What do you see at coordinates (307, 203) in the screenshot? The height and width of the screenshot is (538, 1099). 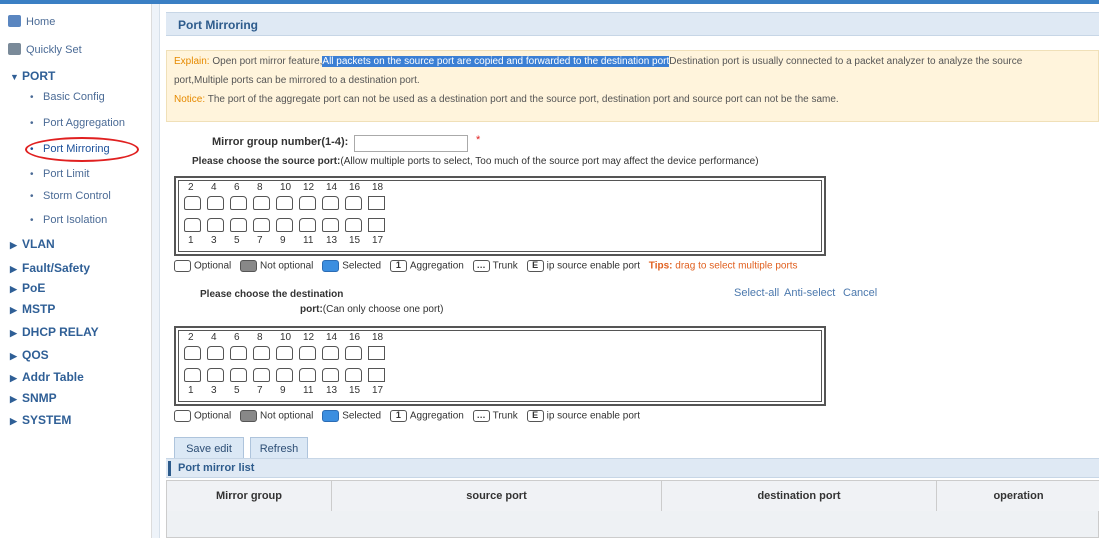 I see `source-port-12-icon` at bounding box center [307, 203].